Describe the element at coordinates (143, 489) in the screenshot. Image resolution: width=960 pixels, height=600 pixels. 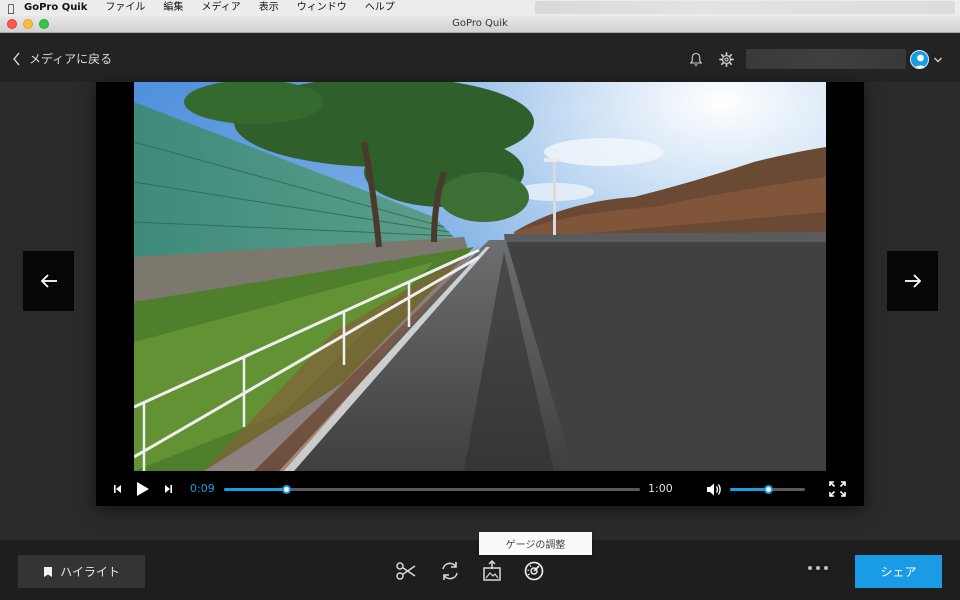
I see `play-icon` at that location.